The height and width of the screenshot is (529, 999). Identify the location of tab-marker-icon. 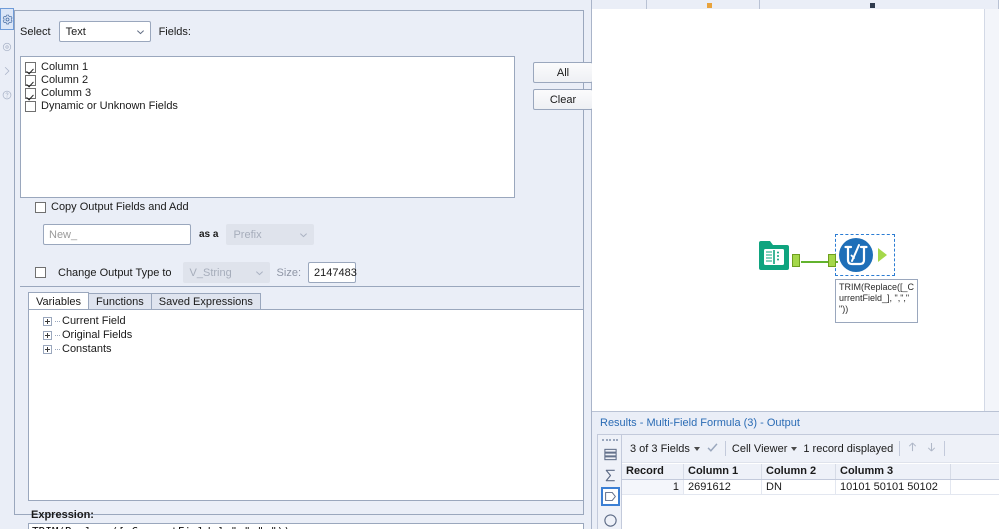
(709, 5).